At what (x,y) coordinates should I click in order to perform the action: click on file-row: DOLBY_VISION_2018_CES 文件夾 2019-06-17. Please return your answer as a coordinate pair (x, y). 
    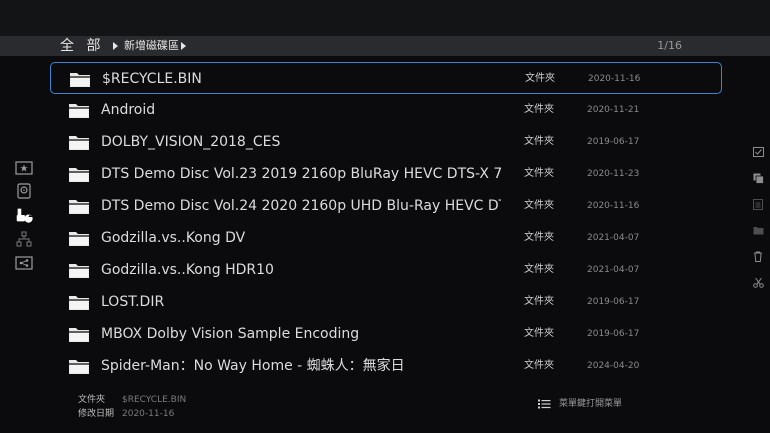
    Looking at the image, I should click on (386, 142).